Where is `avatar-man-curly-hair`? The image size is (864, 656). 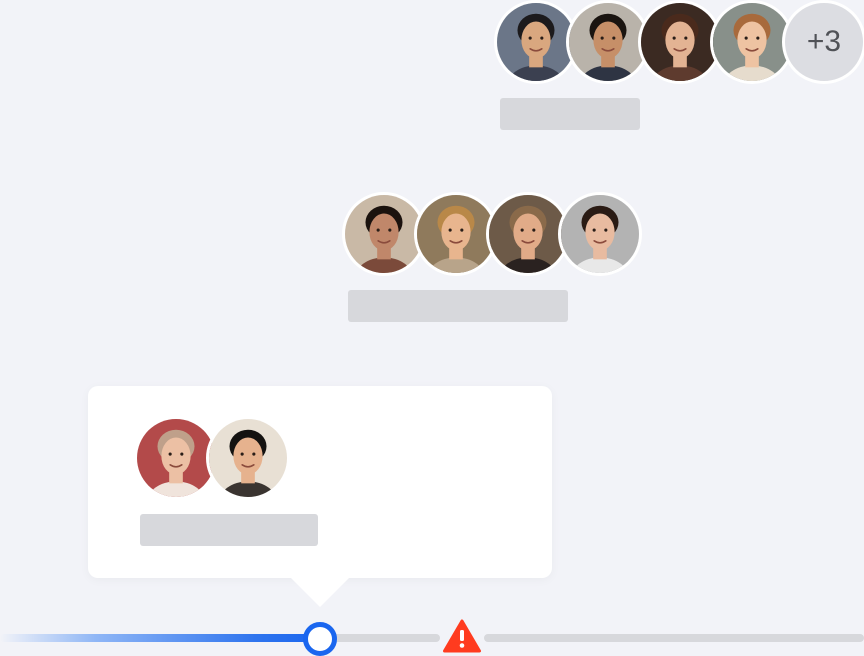 avatar-man-curly-hair is located at coordinates (600, 234).